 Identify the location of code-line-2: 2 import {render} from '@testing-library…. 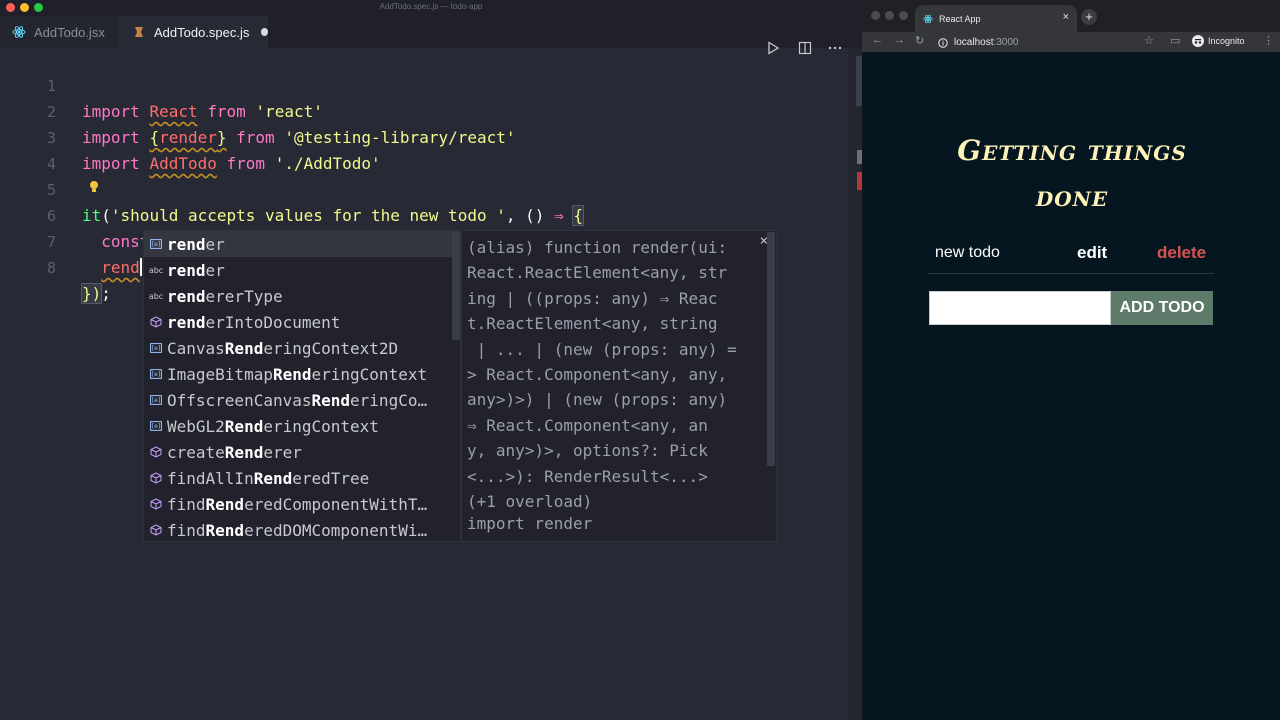
(258, 110).